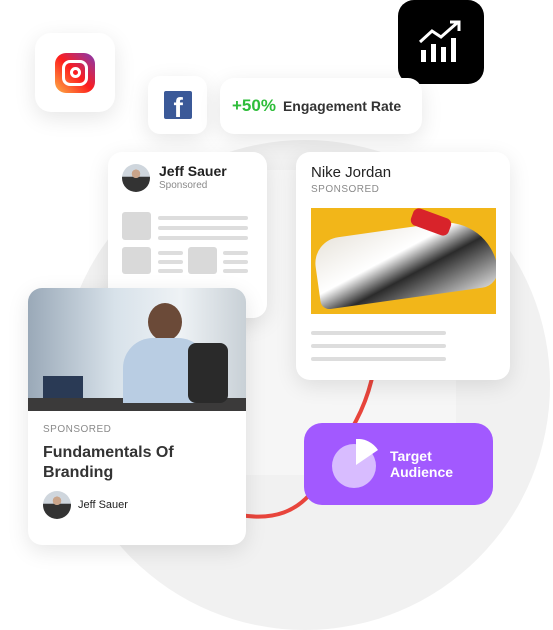 This screenshot has width=553, height=630. I want to click on instagram-icon, so click(75, 72).